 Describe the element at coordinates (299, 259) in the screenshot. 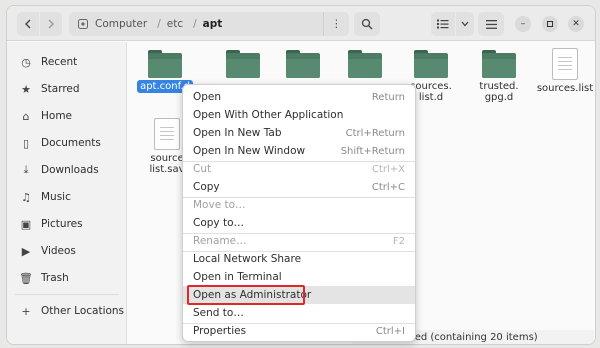

I see `menu-item-local-network-share: Local Network Share` at that location.